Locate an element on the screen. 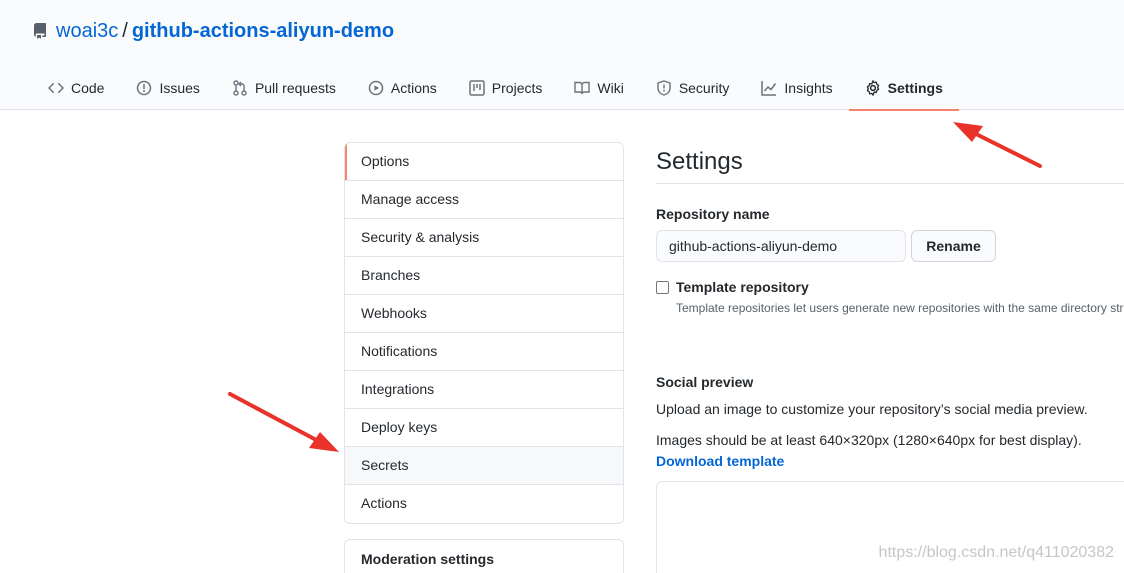  sidebar-item-manage-access: Manage access is located at coordinates (484, 200).